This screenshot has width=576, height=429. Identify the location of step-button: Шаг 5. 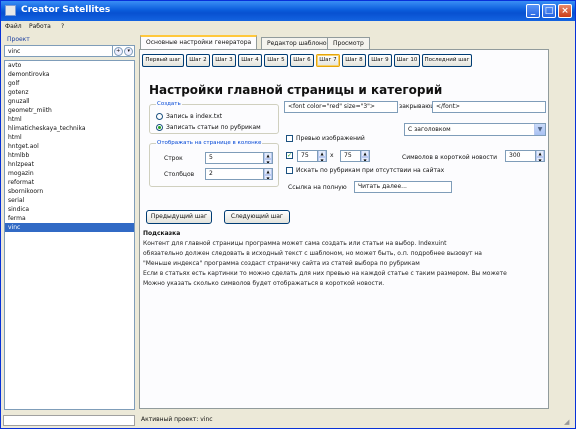
(276, 60).